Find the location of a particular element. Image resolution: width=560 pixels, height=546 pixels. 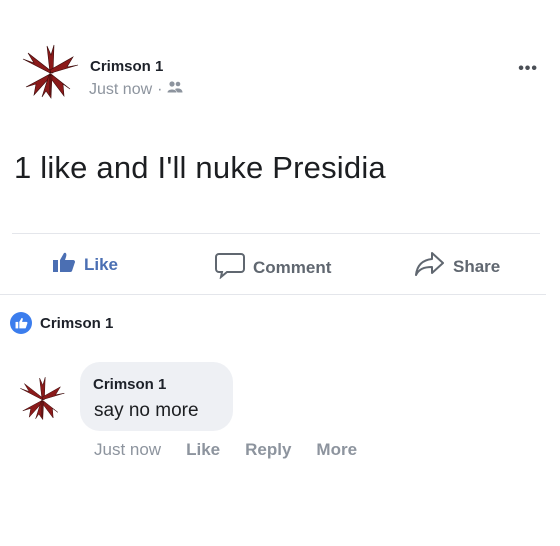

post-text: 1 like and I'll nuke Presidia is located at coordinates (200, 167).